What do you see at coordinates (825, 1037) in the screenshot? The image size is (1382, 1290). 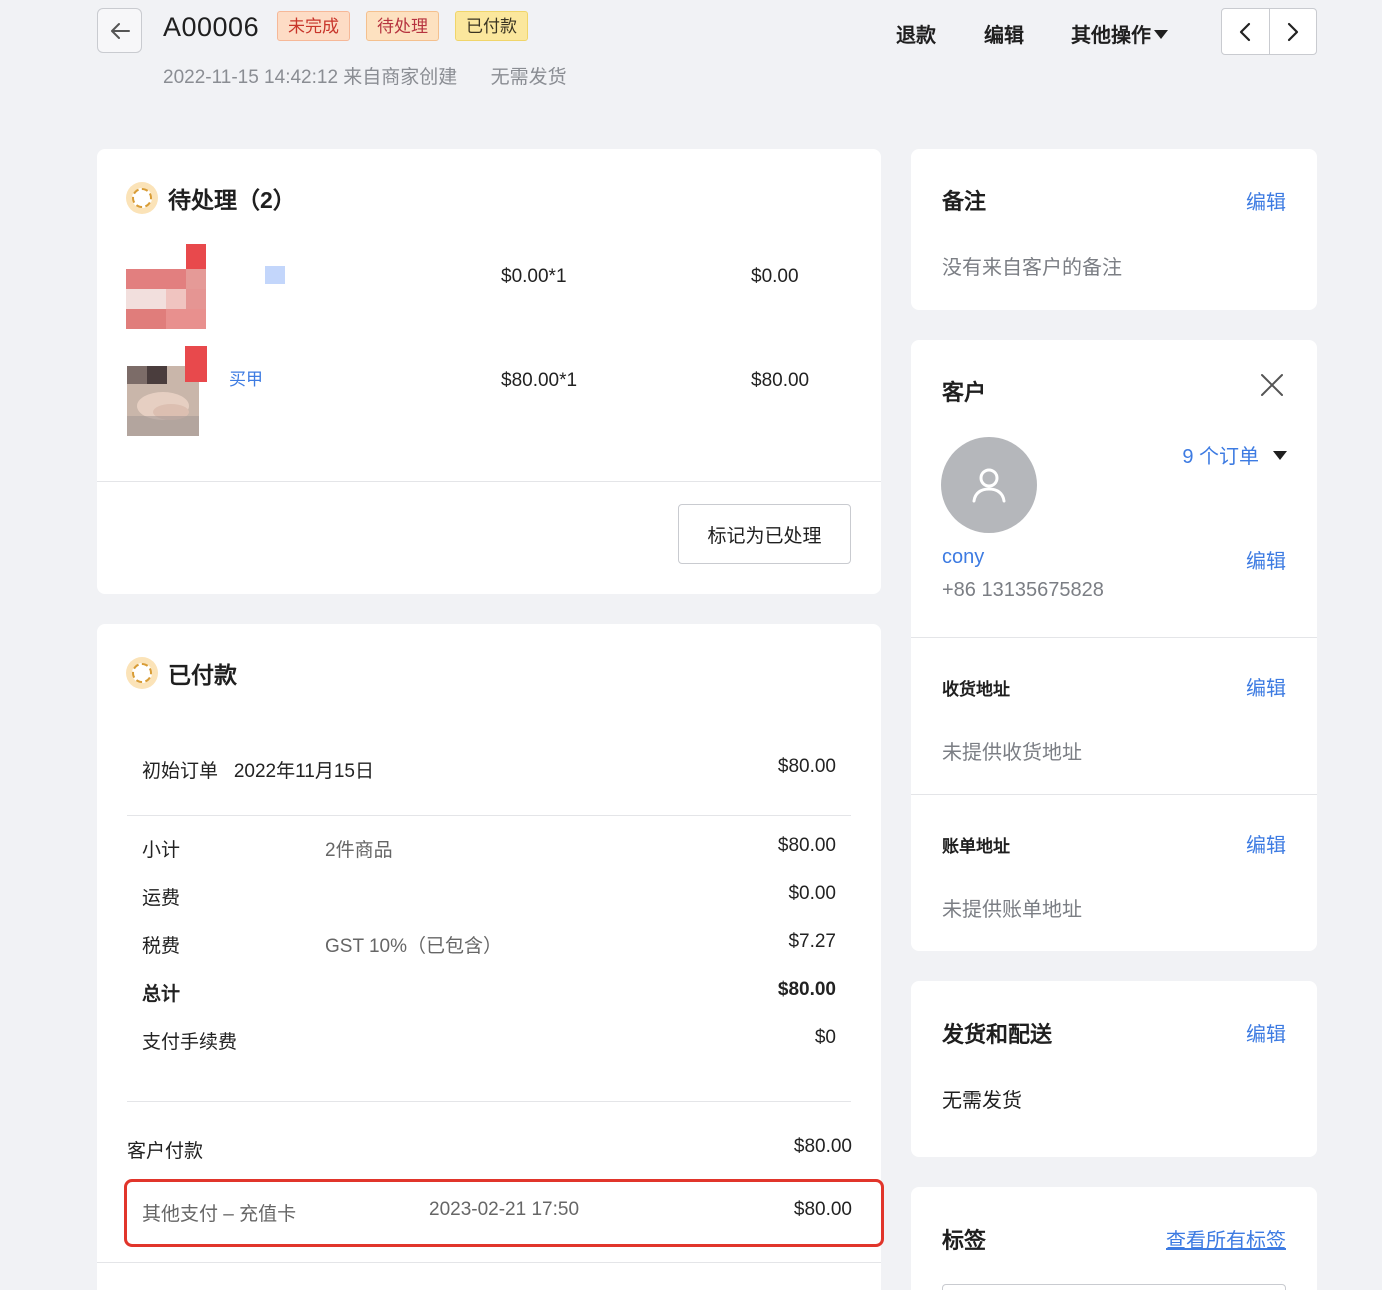 I see `payment-fee-amount: $0` at bounding box center [825, 1037].